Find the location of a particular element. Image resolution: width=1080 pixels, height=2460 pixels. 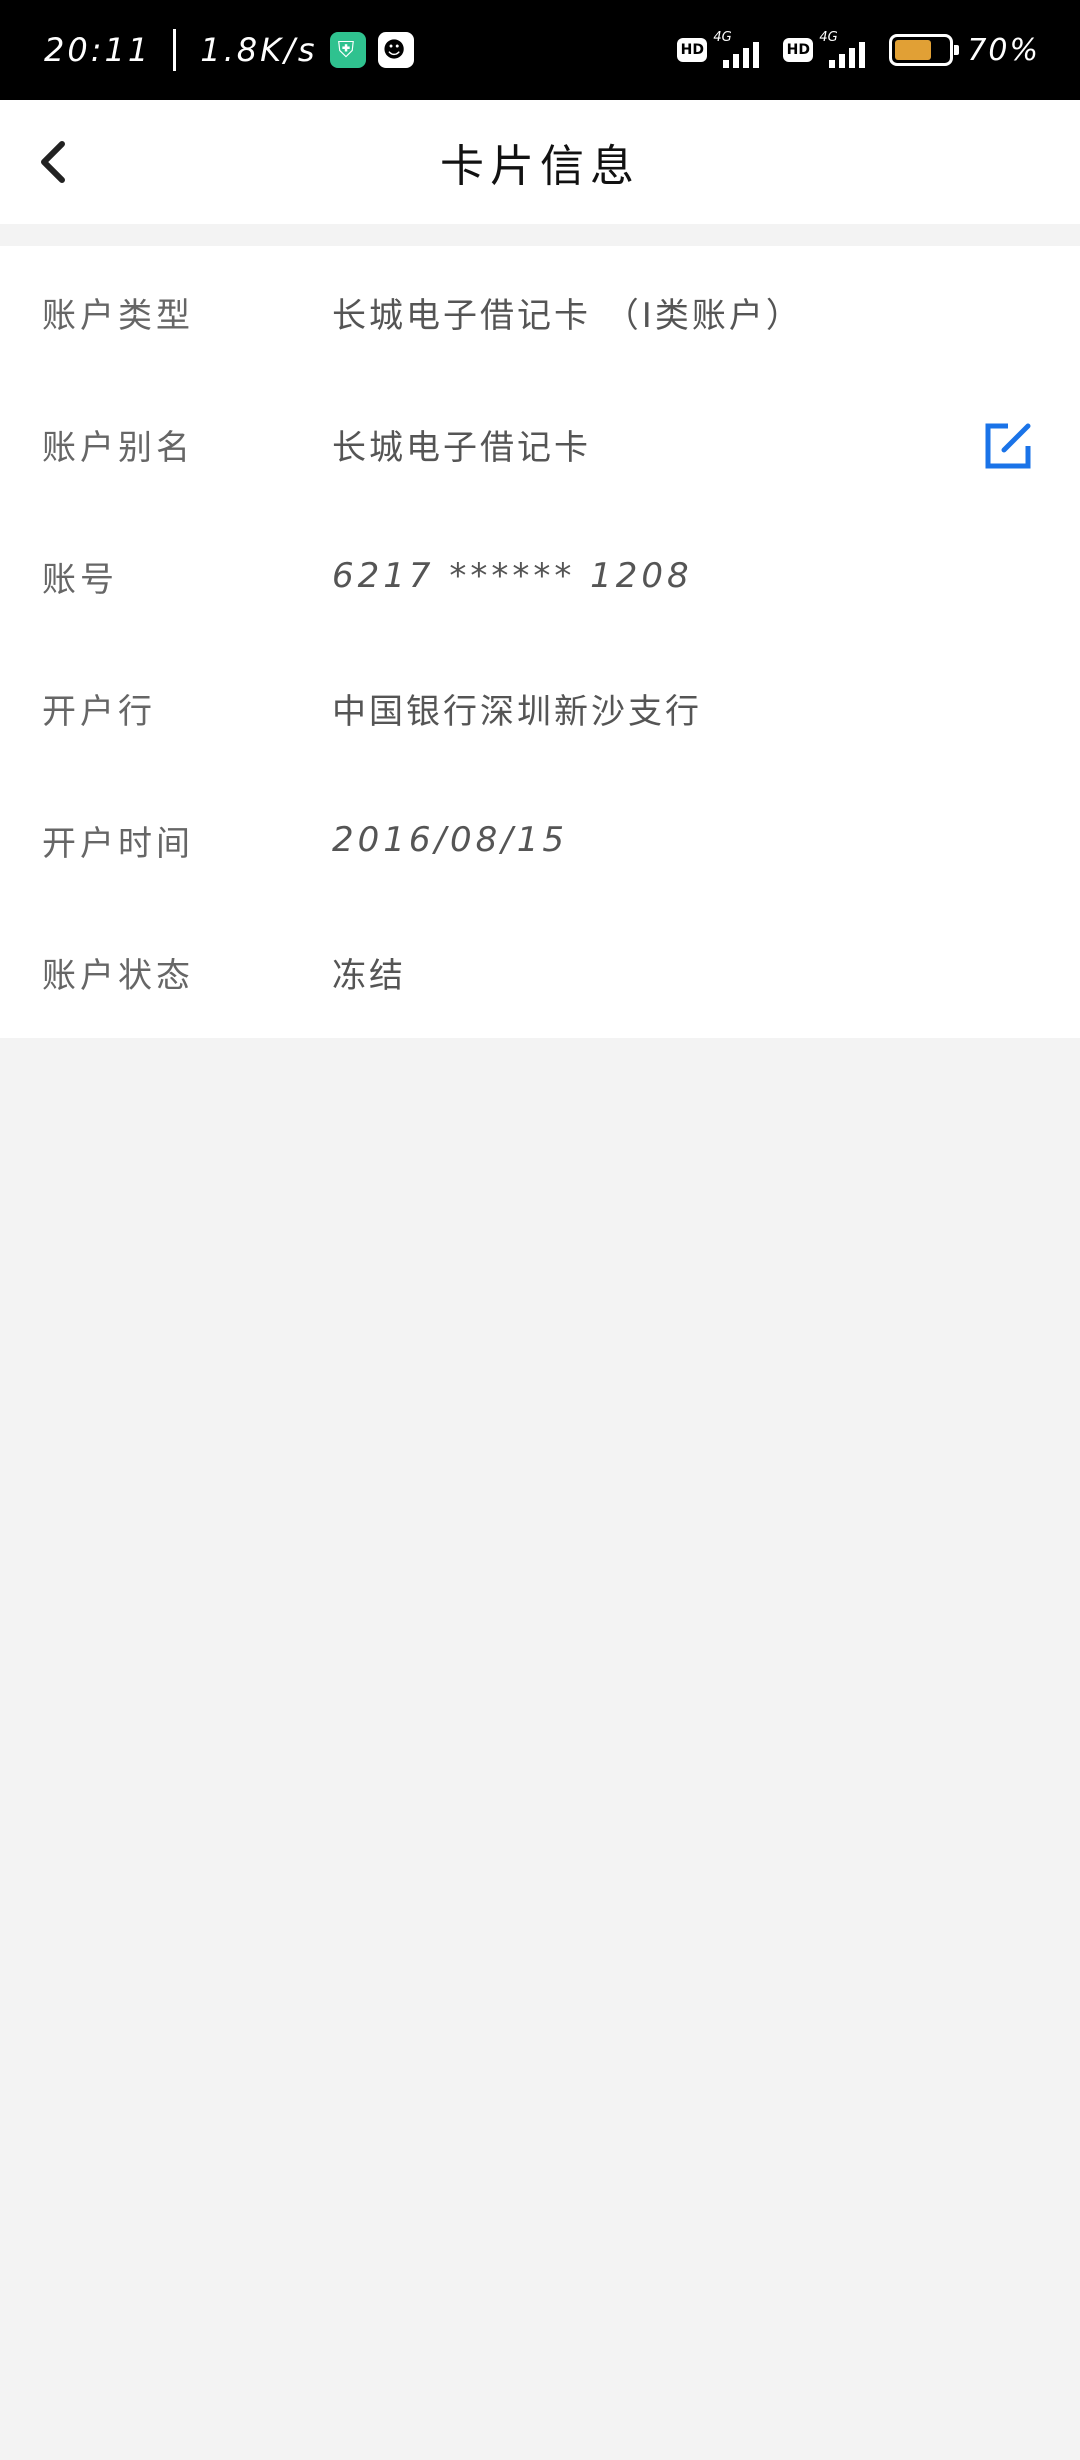

hd-badge-2: HD is located at coordinates (798, 50).